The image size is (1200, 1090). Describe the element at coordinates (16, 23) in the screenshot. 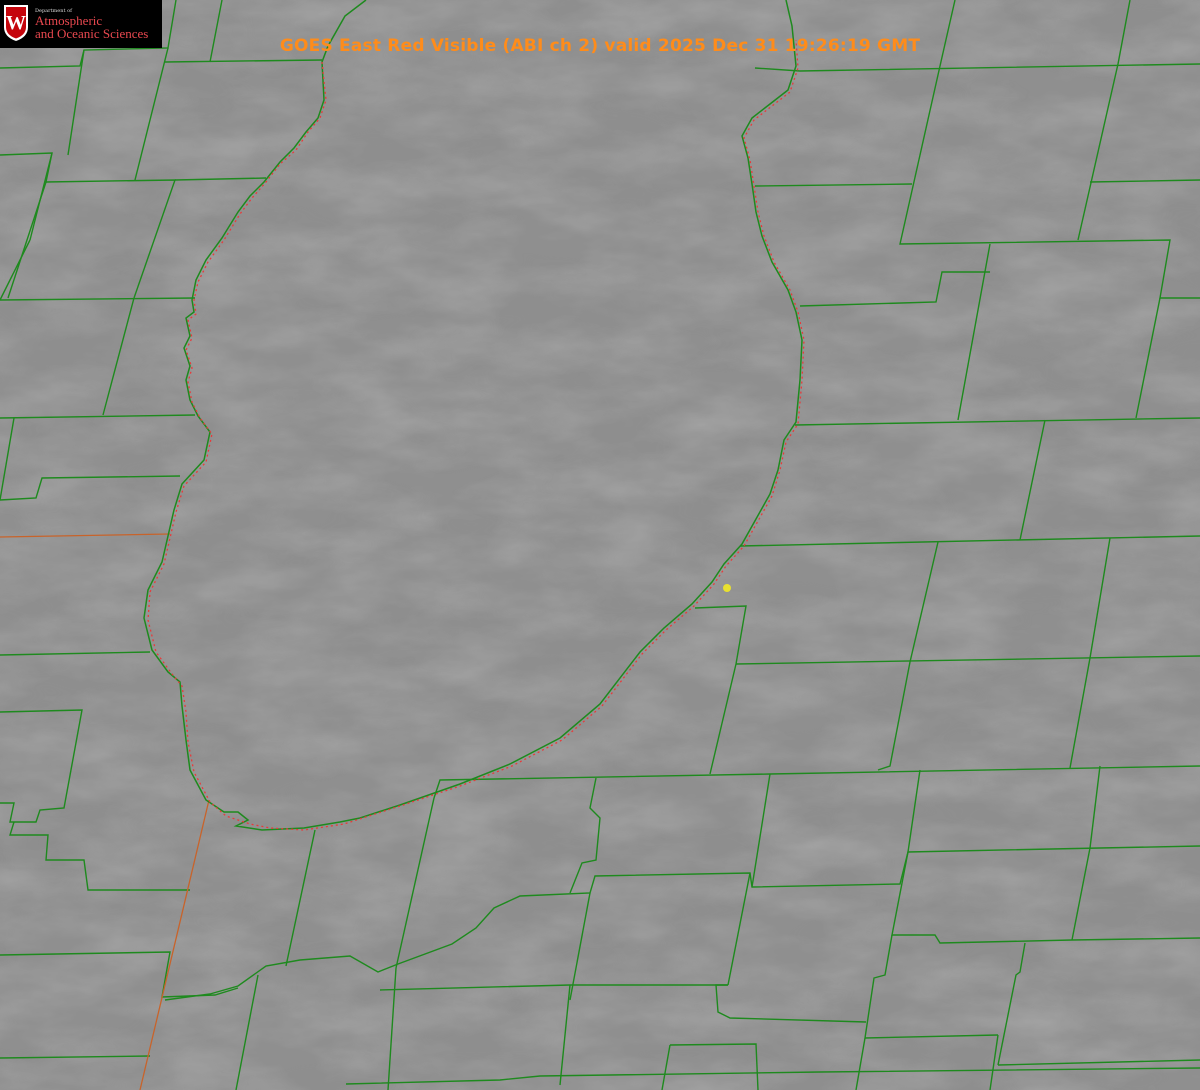

I see `svg-text: W` at that location.